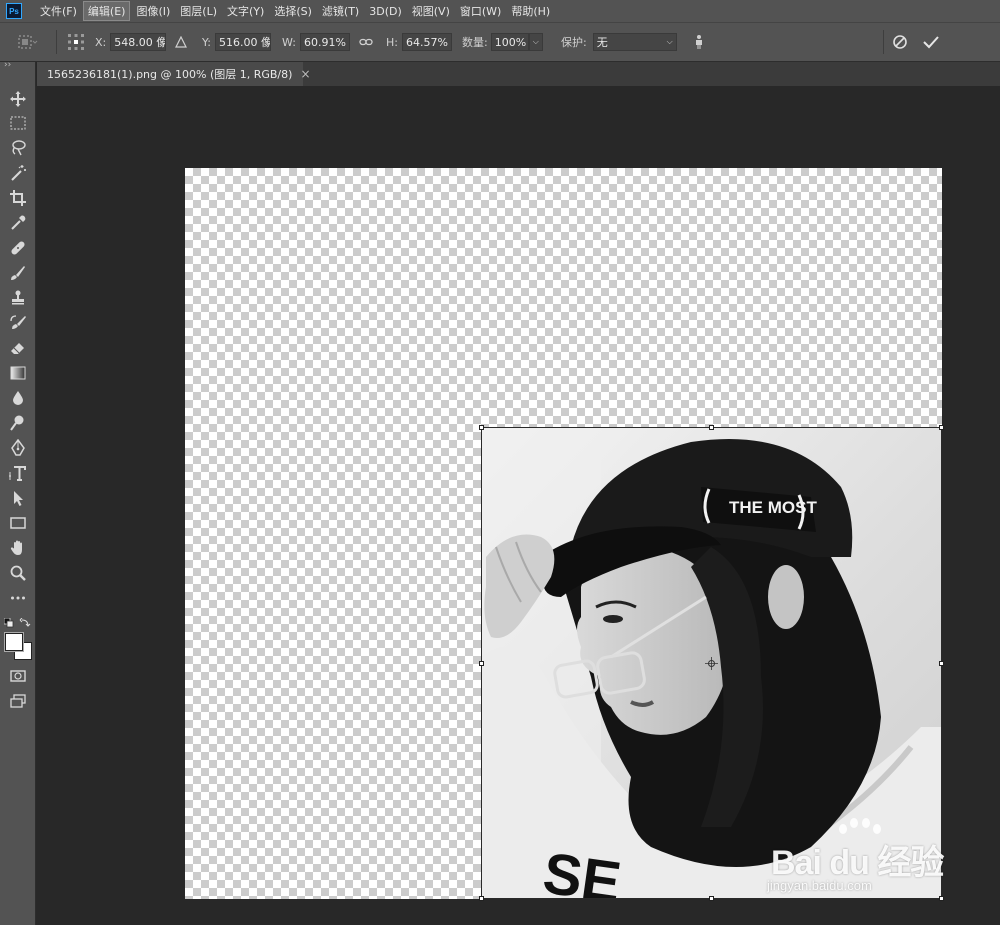 This screenshot has height=925, width=1000. I want to click on rectangle-tool, so click(18, 523).